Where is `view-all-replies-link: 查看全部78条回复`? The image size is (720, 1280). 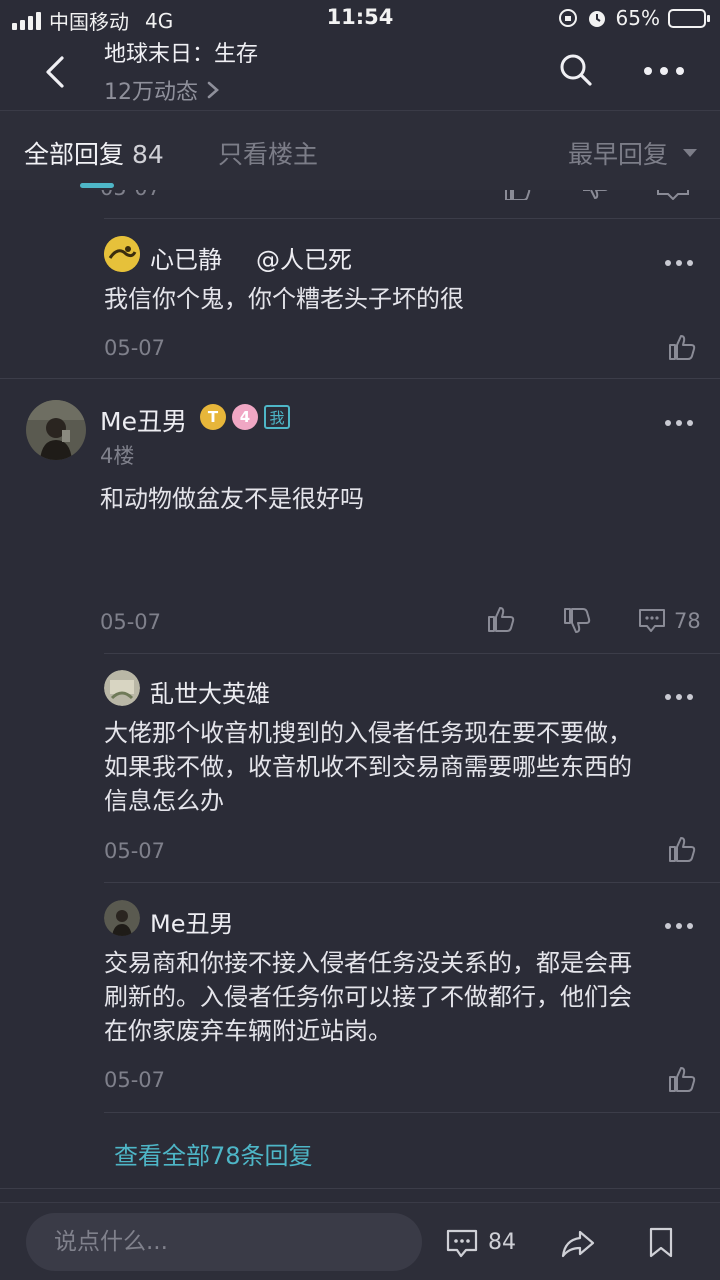
view-all-replies-link: 查看全部78条回复 is located at coordinates (213, 1153).